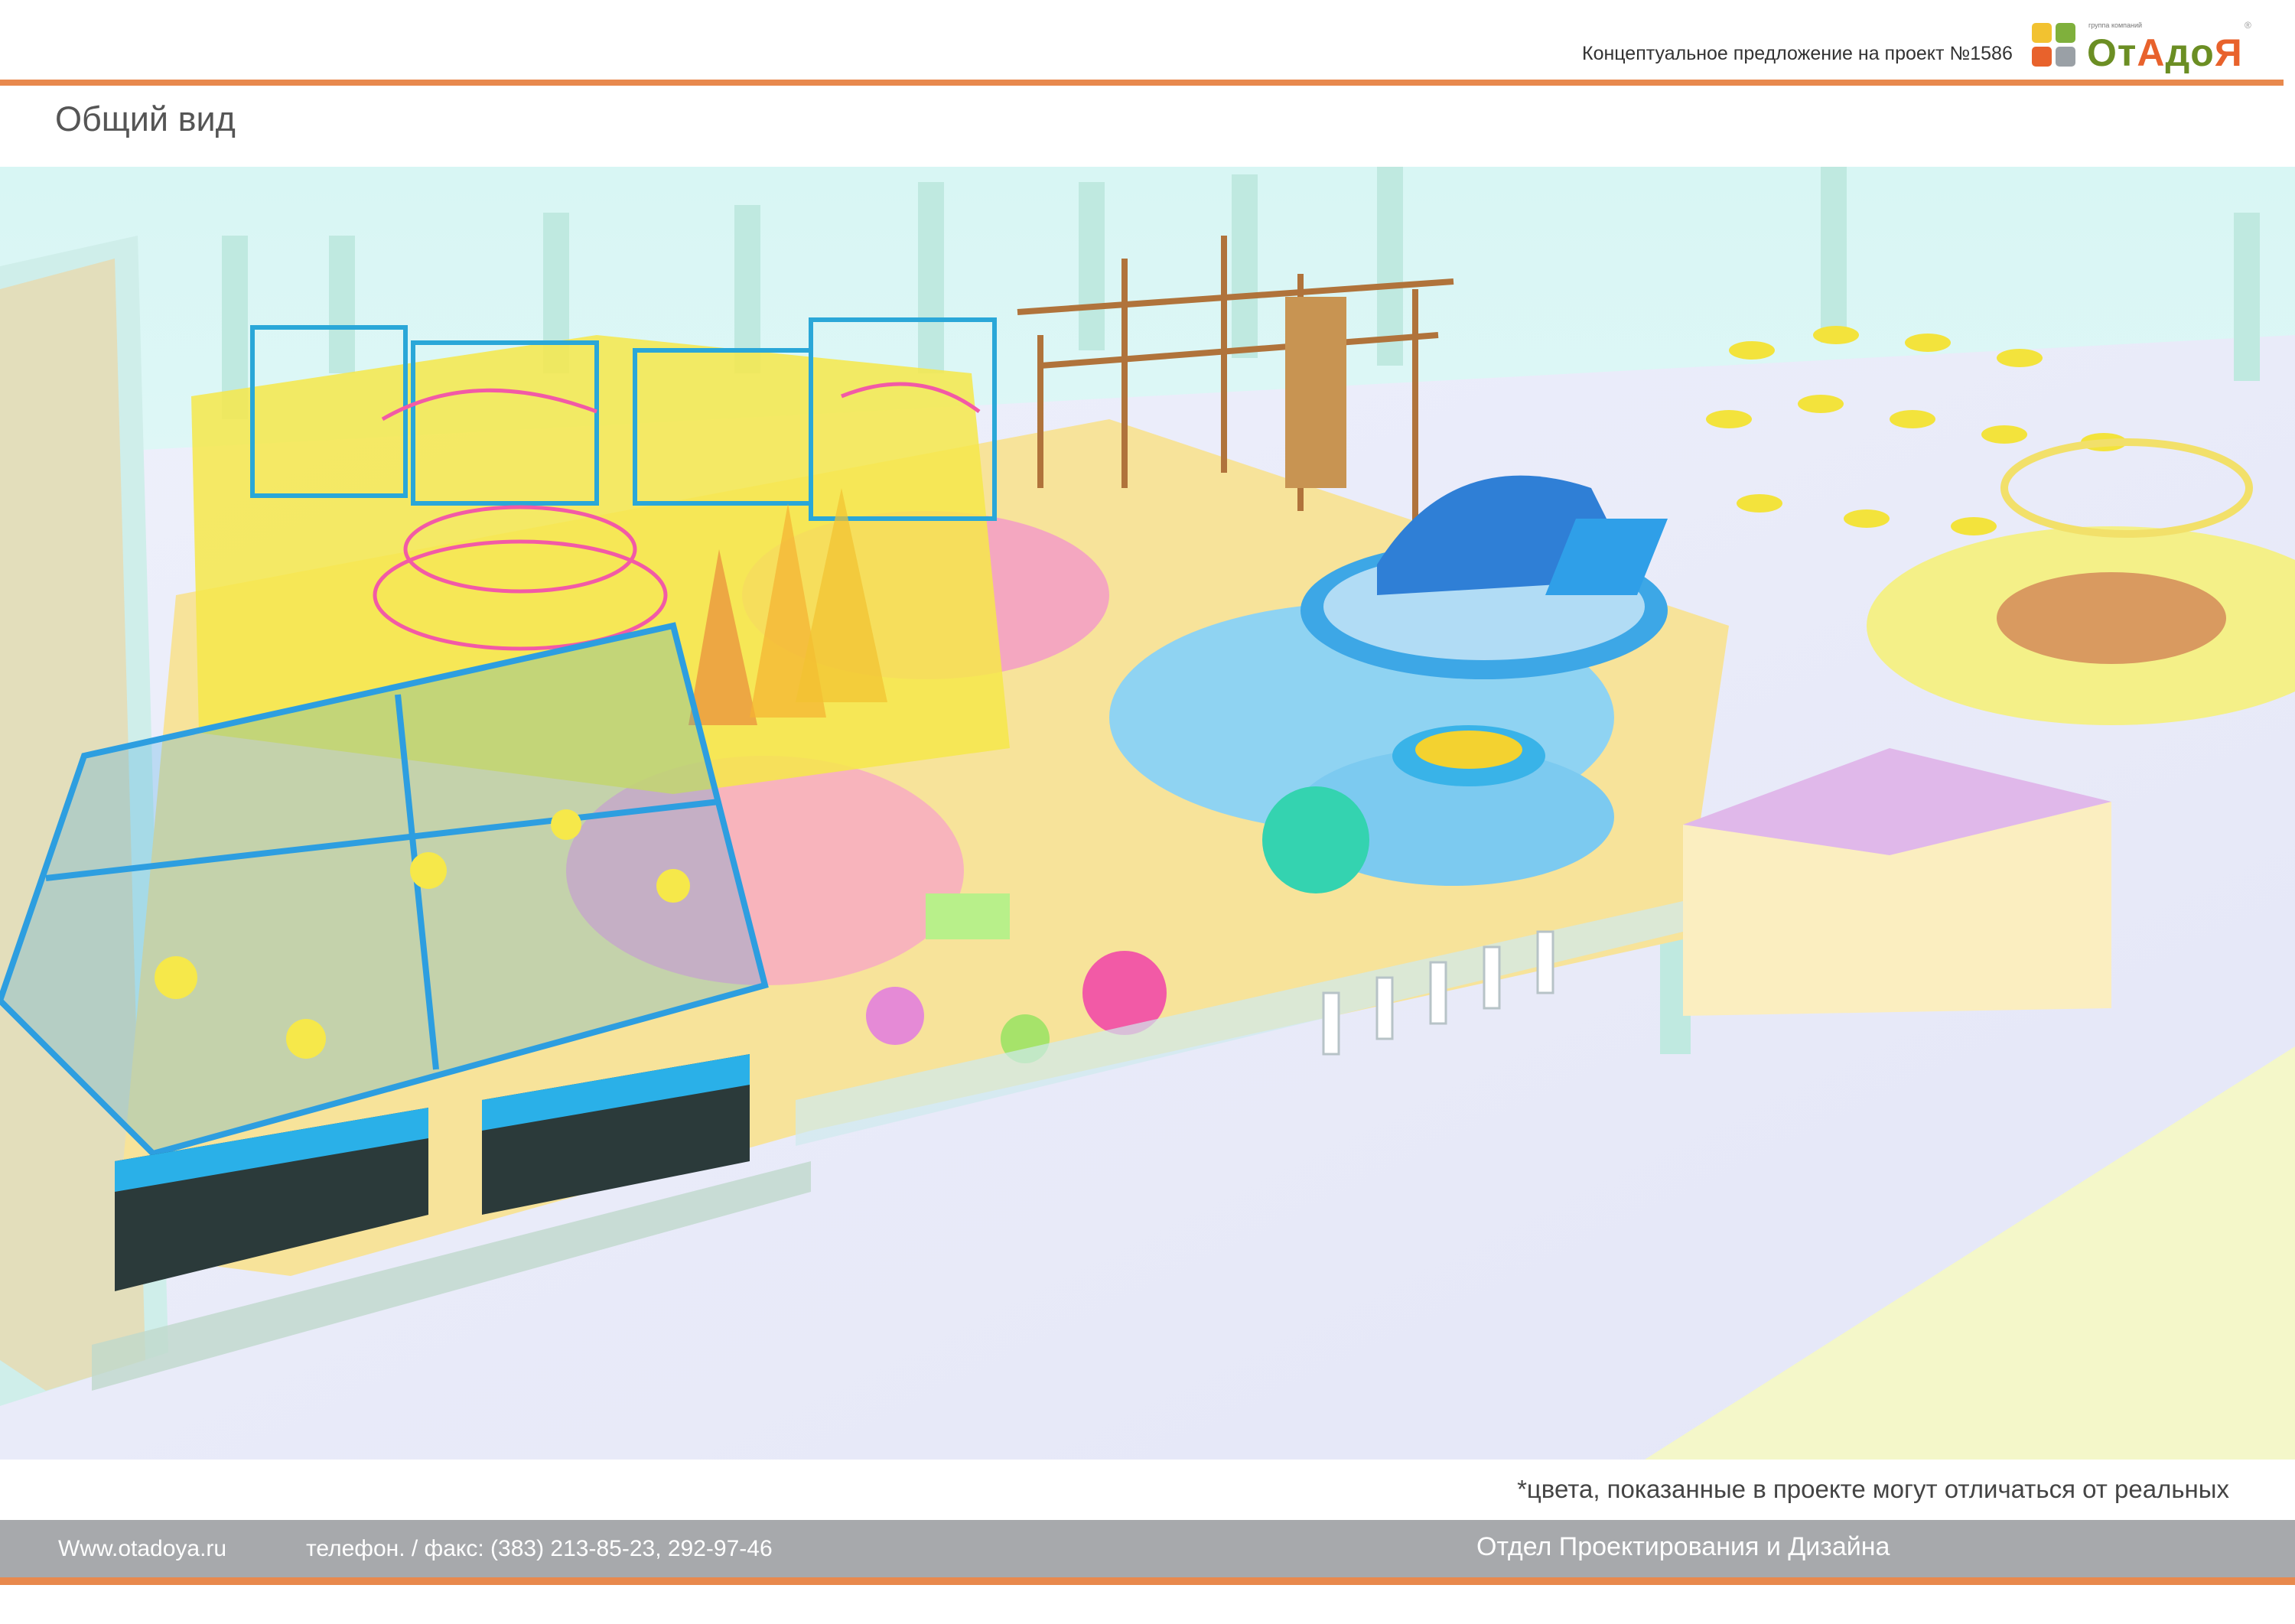 This screenshot has height=1624, width=2295. What do you see at coordinates (1147, 1581) in the screenshot?
I see `footer-divider` at bounding box center [1147, 1581].